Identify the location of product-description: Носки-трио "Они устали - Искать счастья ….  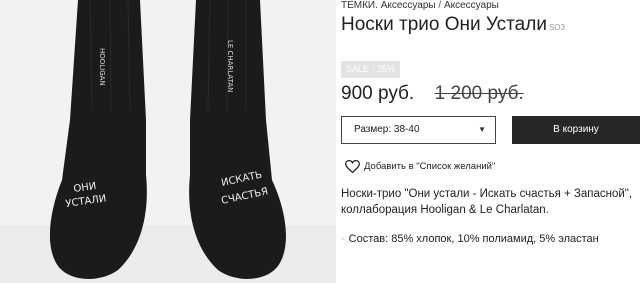
(487, 202).